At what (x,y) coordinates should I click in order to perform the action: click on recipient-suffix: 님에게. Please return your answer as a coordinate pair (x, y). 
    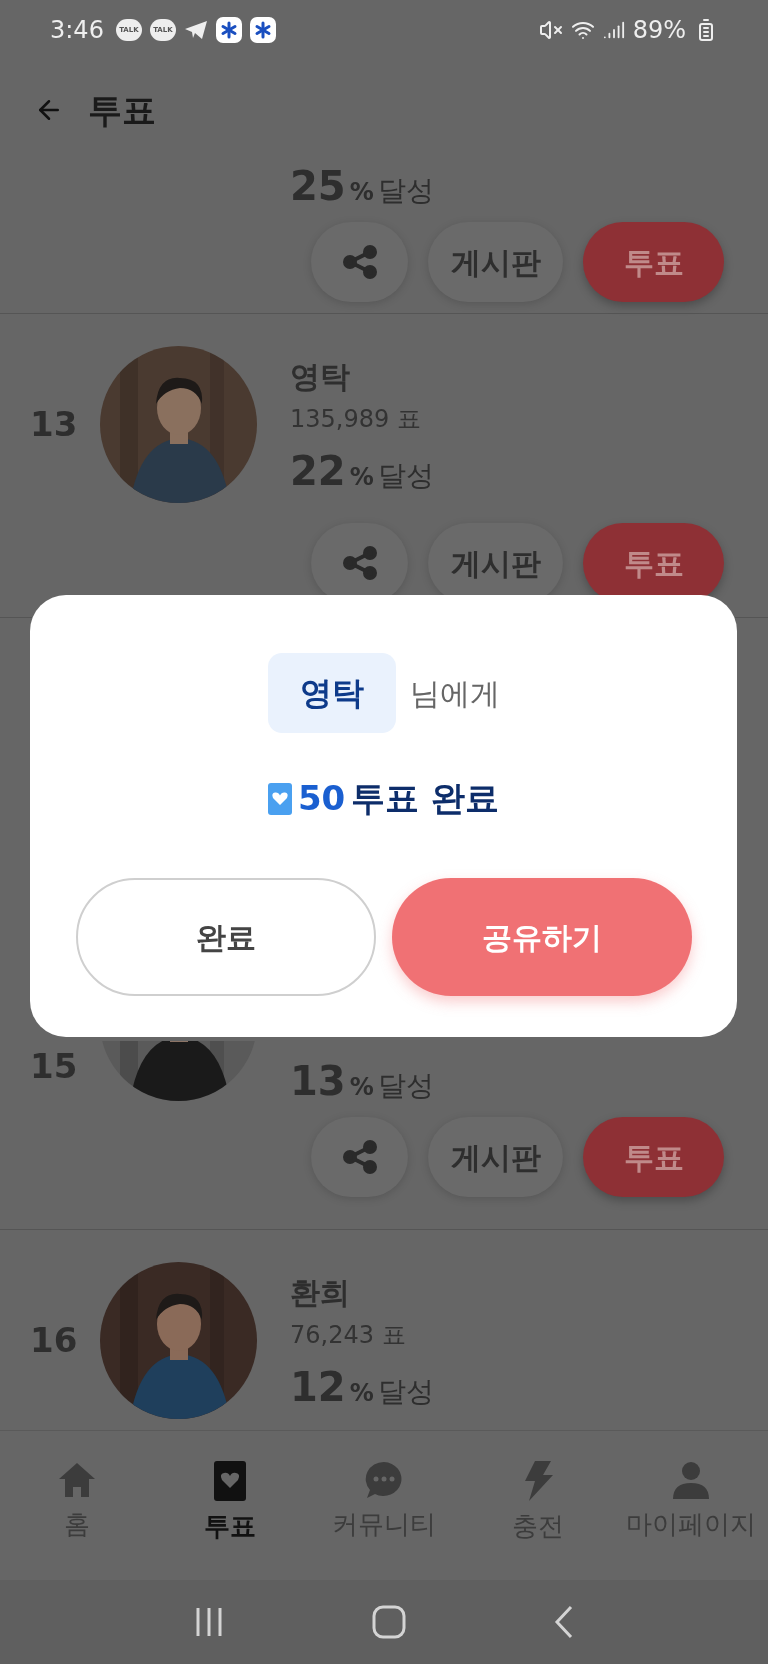
    Looking at the image, I should click on (454, 693).